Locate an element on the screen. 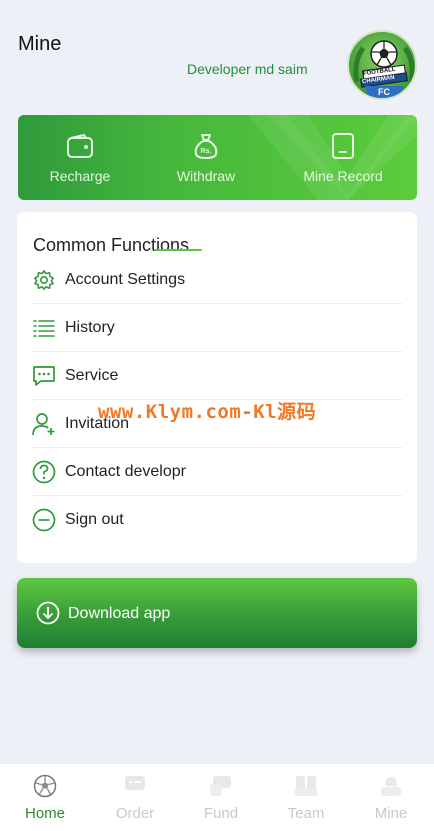 Image resolution: width=434 pixels, height=831 pixels. tablet-icon is located at coordinates (343, 146).